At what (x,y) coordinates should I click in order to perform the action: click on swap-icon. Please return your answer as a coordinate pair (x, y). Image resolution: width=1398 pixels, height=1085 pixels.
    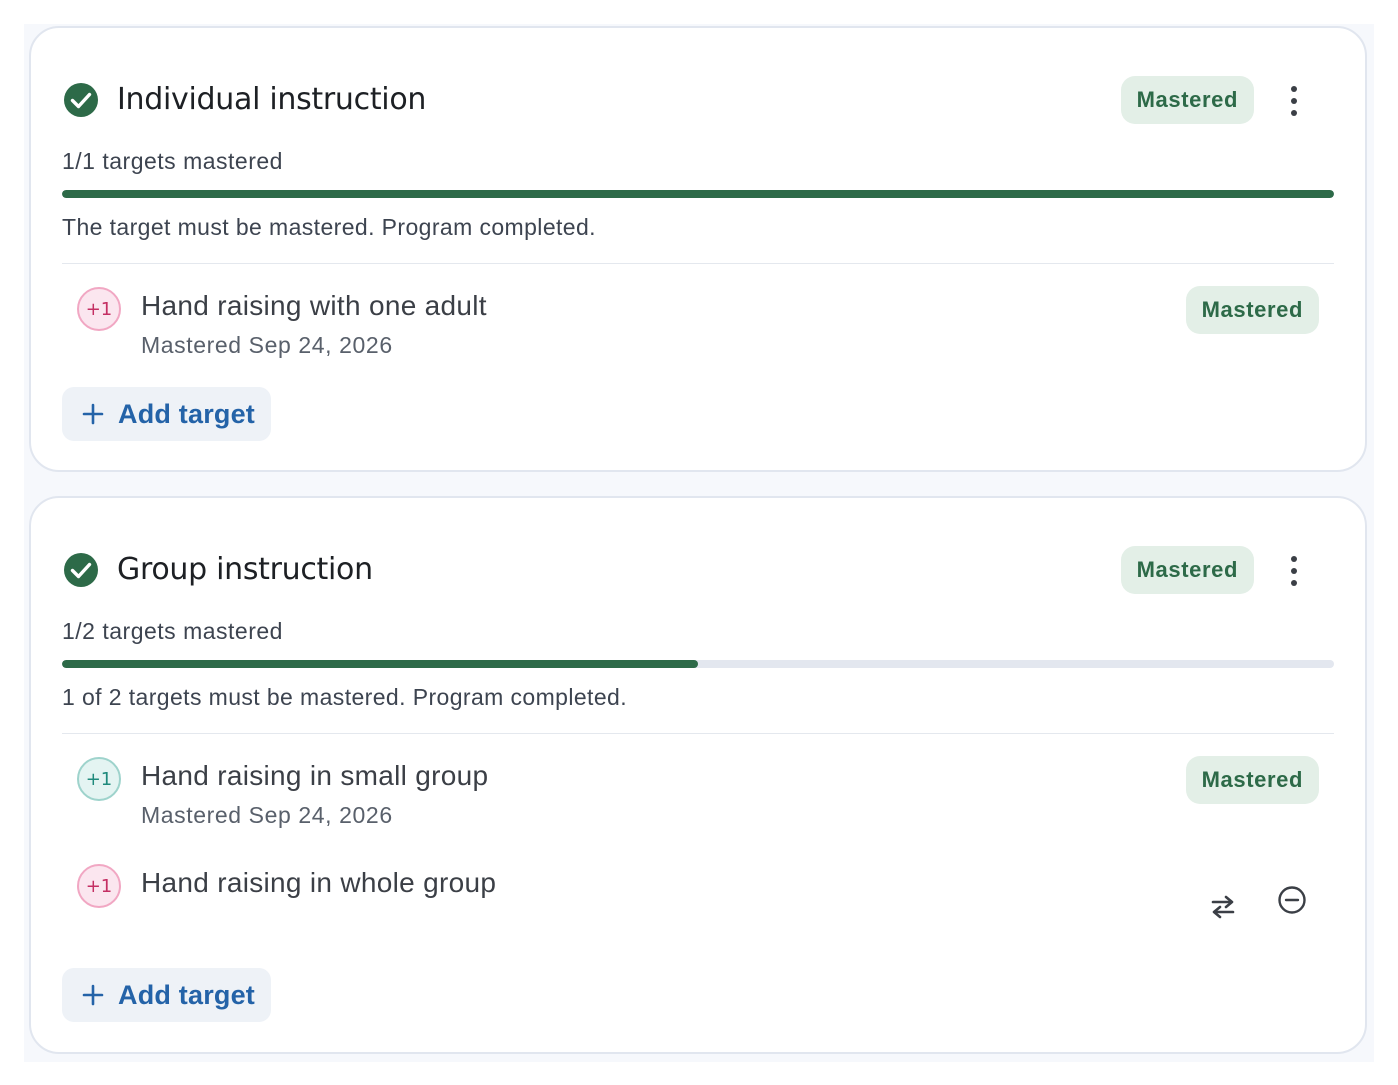
    Looking at the image, I should click on (1223, 907).